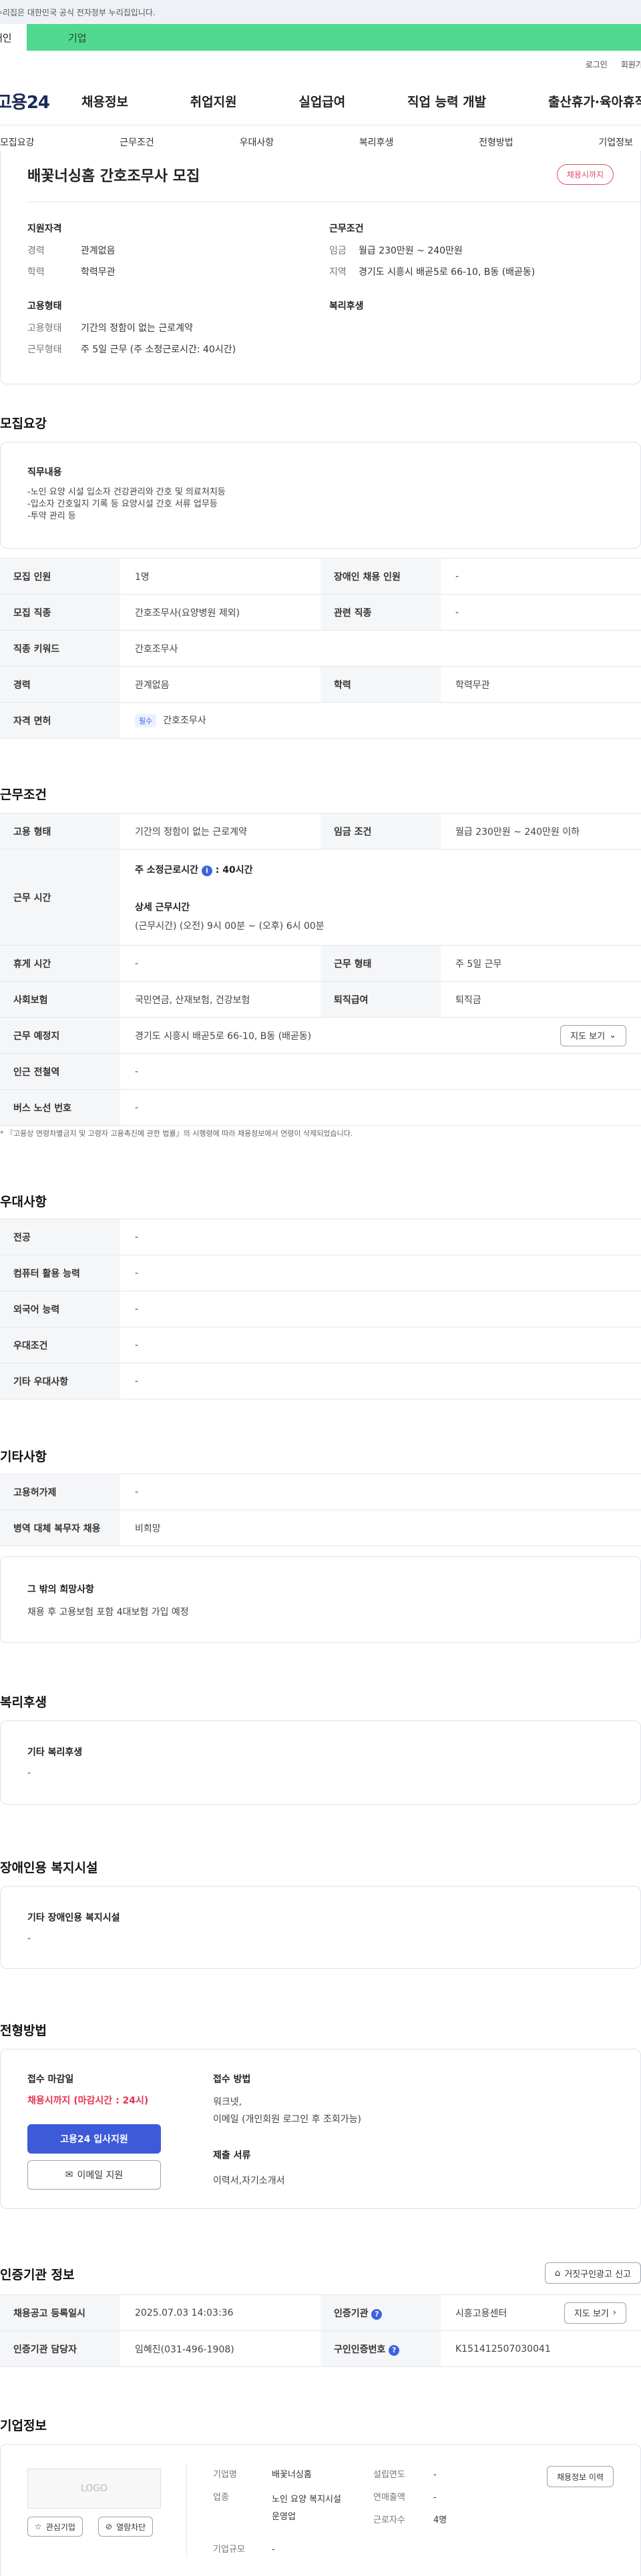 Image resolution: width=641 pixels, height=2576 pixels. Describe the element at coordinates (23, 1457) in the screenshot. I see `etc-title: 기타사항` at that location.